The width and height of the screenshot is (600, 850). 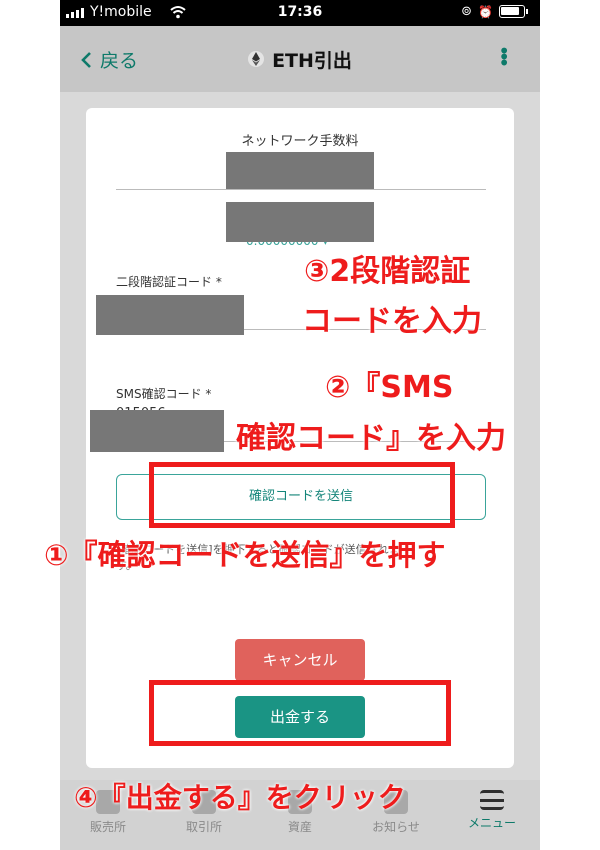 What do you see at coordinates (389, 387) in the screenshot?
I see `annotation-step2-line1: ②『SMS` at bounding box center [389, 387].